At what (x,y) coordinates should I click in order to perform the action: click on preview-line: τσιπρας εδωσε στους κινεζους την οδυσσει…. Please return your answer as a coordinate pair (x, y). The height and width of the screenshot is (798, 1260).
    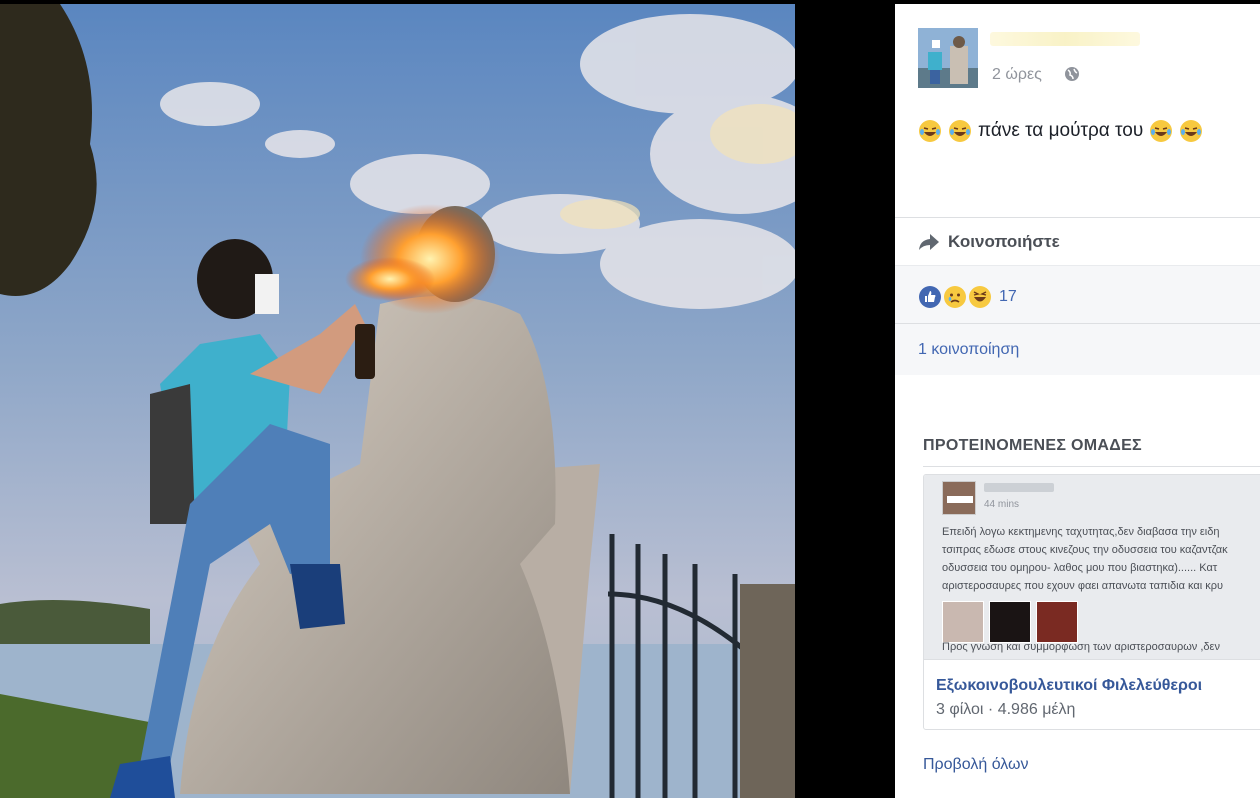
    Looking at the image, I should click on (1085, 550).